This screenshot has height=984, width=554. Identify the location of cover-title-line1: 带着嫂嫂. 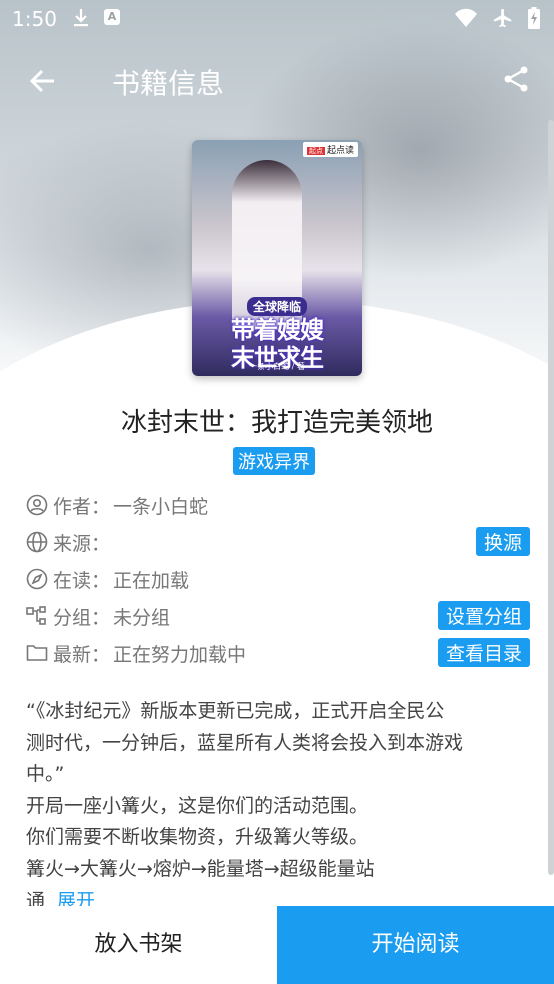
(277, 330).